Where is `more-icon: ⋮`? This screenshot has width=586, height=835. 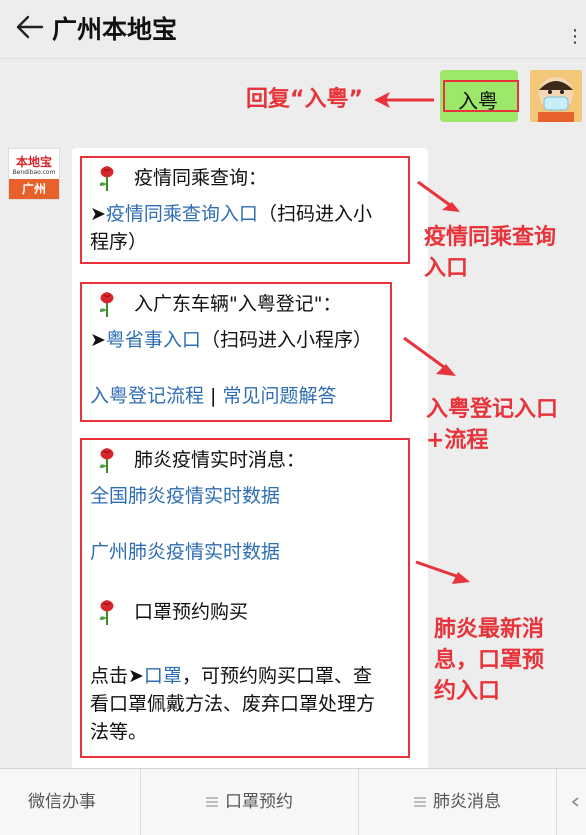 more-icon: ⋮ is located at coordinates (576, 36).